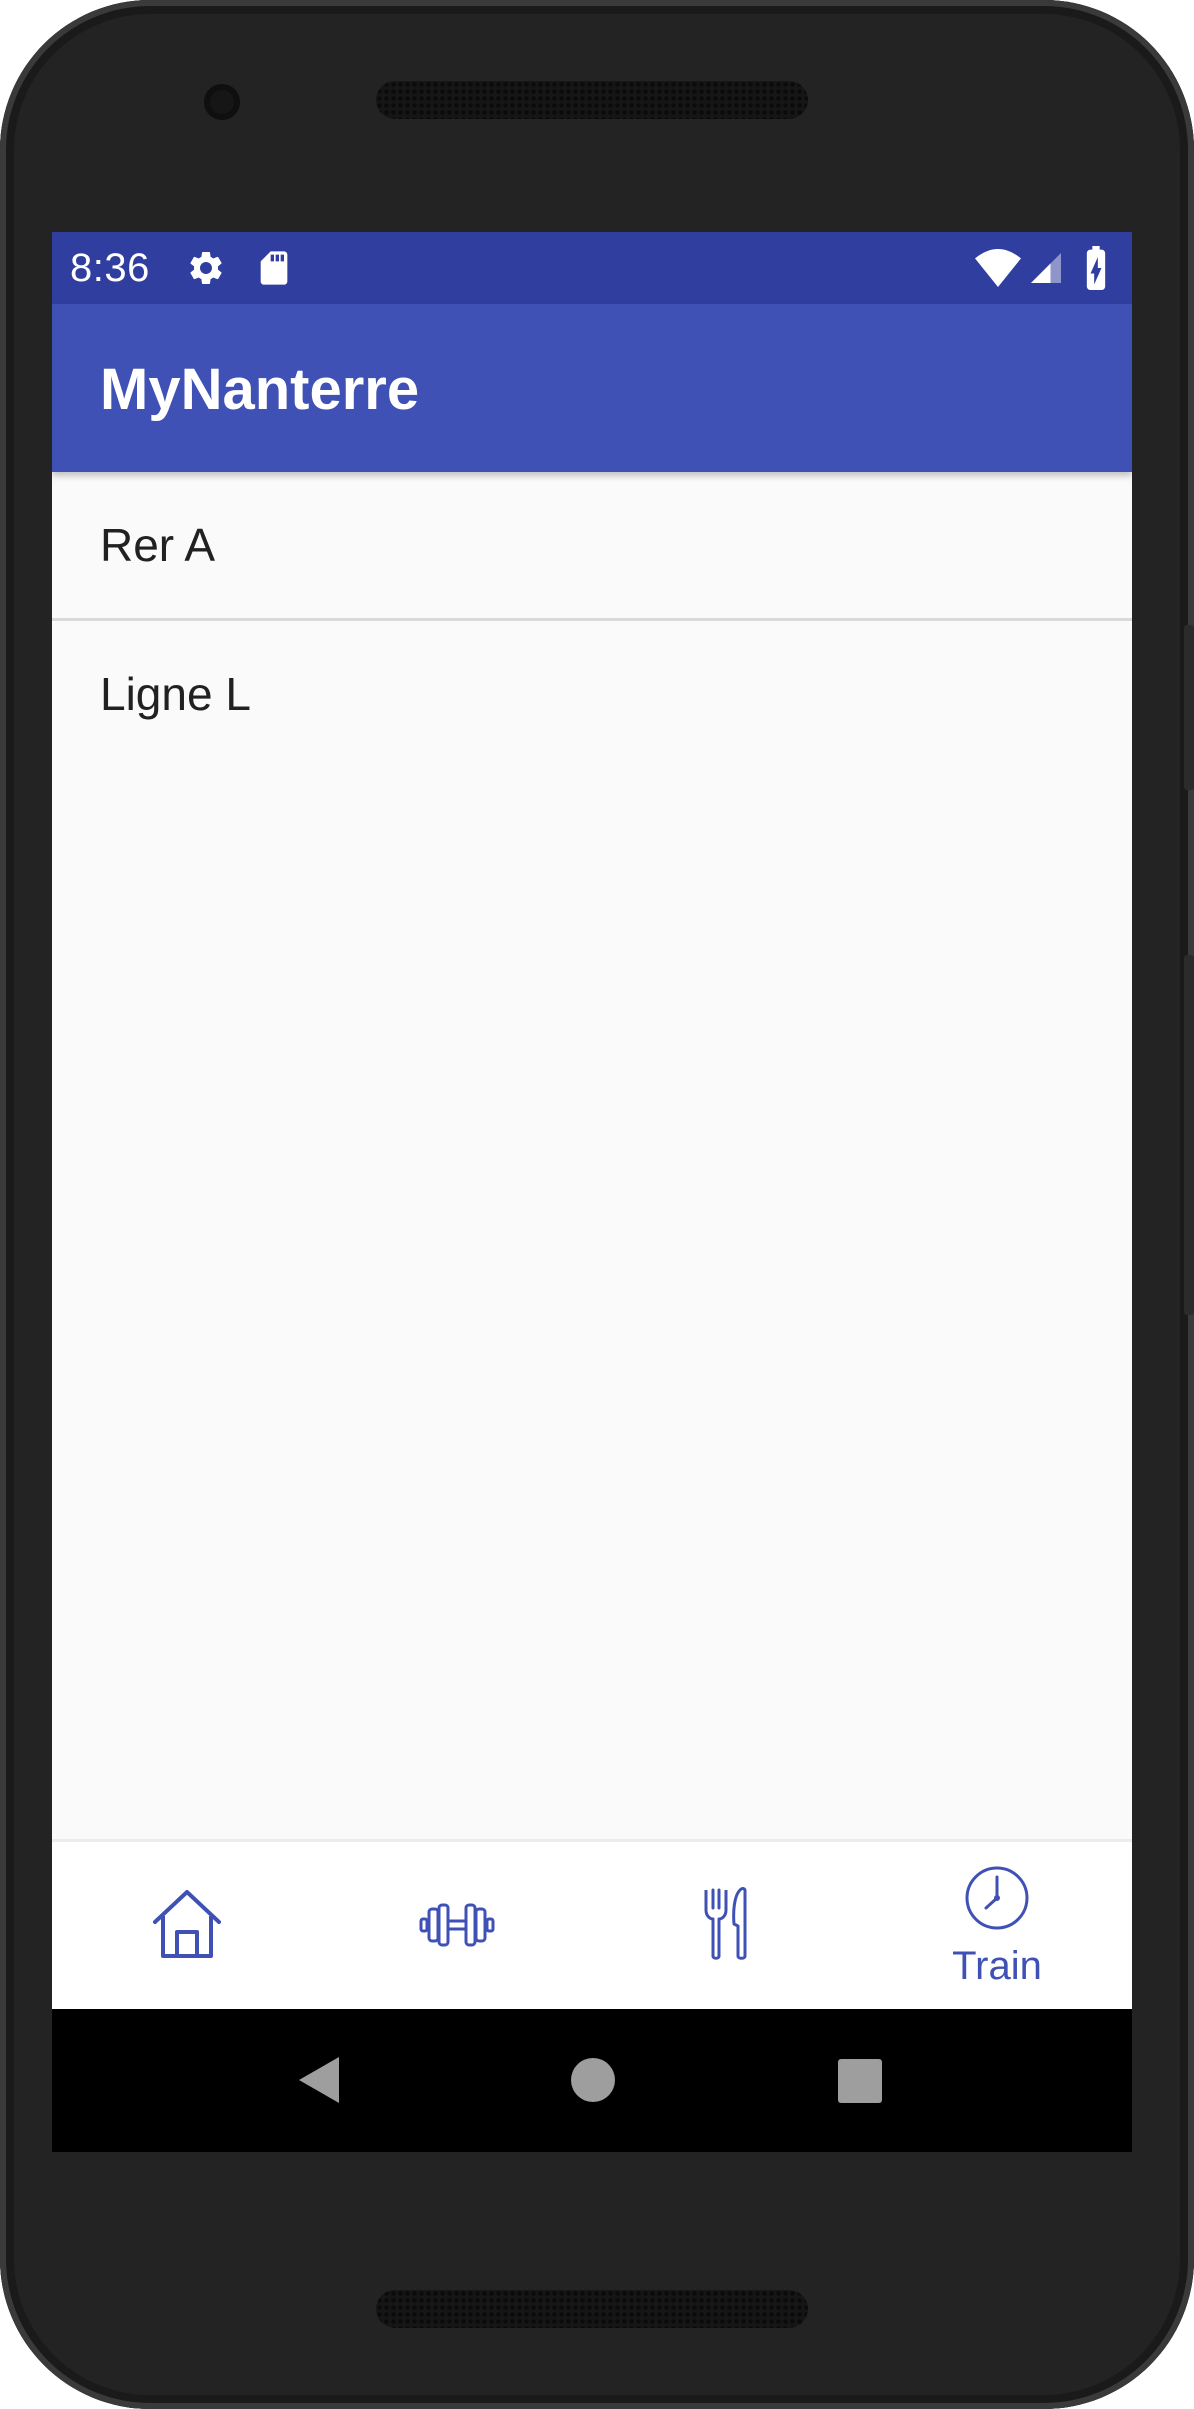 This screenshot has width=1194, height=2409. What do you see at coordinates (592, 388) in the screenshot?
I see `app-bar: MyNanterre` at bounding box center [592, 388].